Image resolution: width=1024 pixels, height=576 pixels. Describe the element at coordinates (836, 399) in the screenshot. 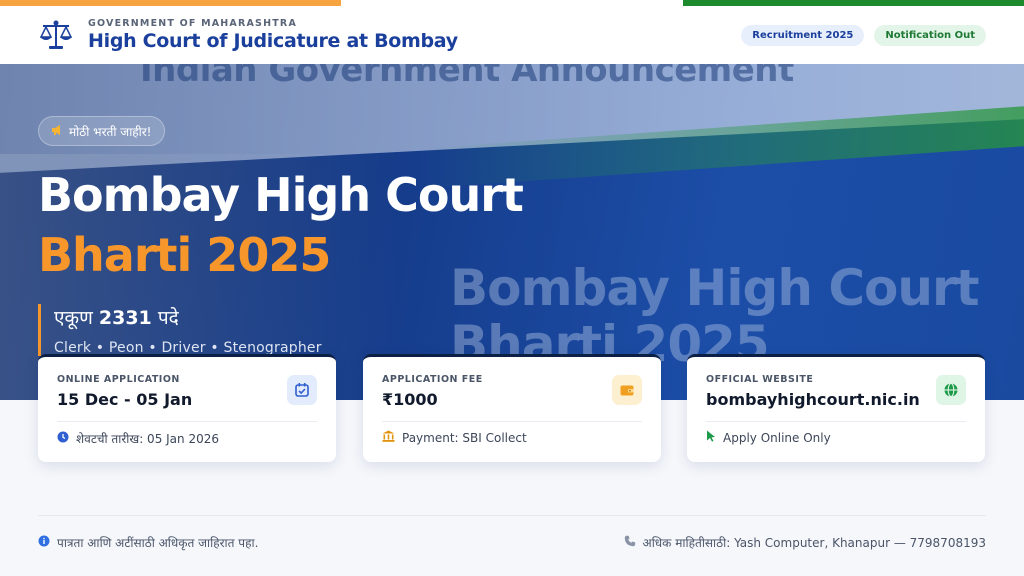

I see `website-link: bombayhighcourt.nic.in` at that location.